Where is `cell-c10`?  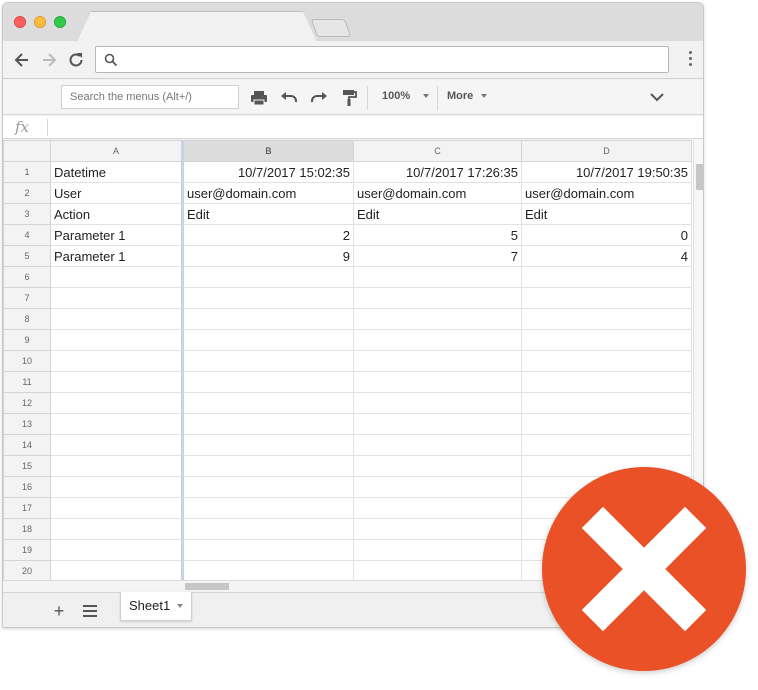 cell-c10 is located at coordinates (437, 361).